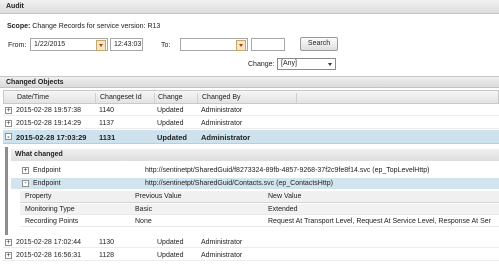  What do you see at coordinates (48, 123) in the screenshot?
I see `row-datetime: 2015-02-28 19:14:29` at bounding box center [48, 123].